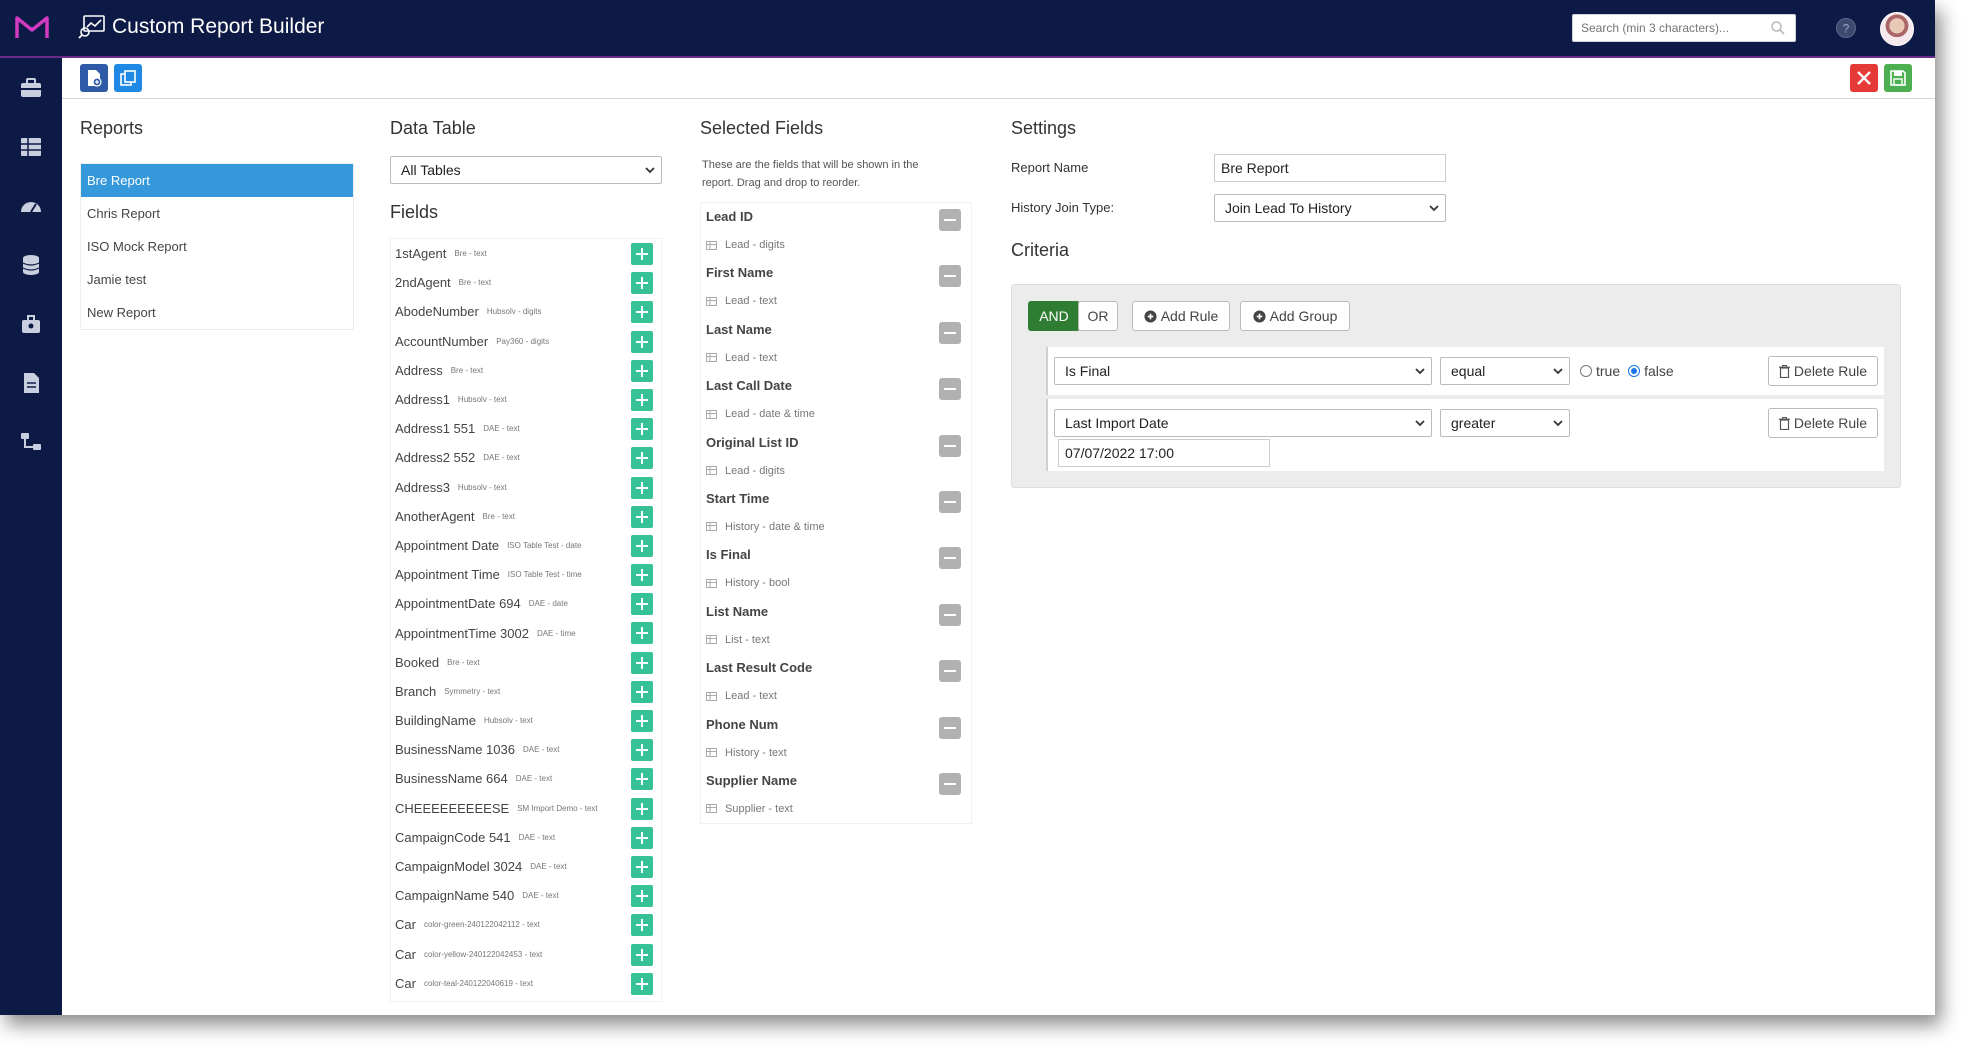 This screenshot has width=1970, height=1059. I want to click on rule-operator-select: greater, so click(1505, 423).